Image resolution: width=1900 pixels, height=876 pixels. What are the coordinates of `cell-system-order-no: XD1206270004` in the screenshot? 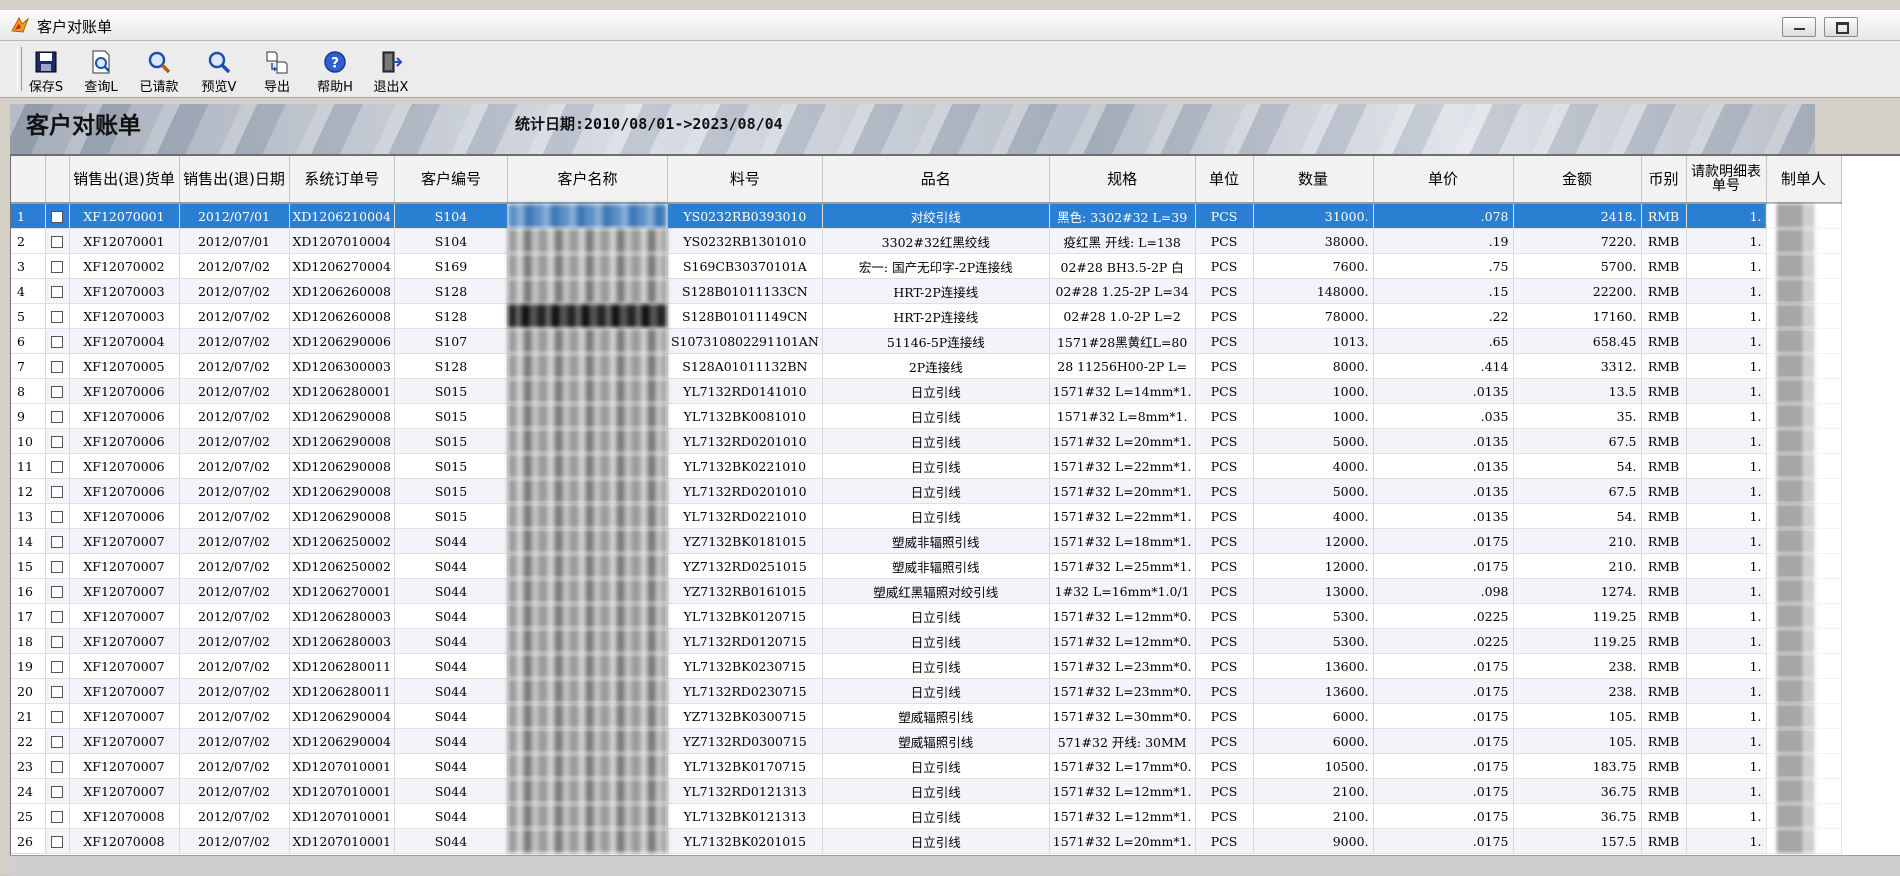 It's located at (342, 266).